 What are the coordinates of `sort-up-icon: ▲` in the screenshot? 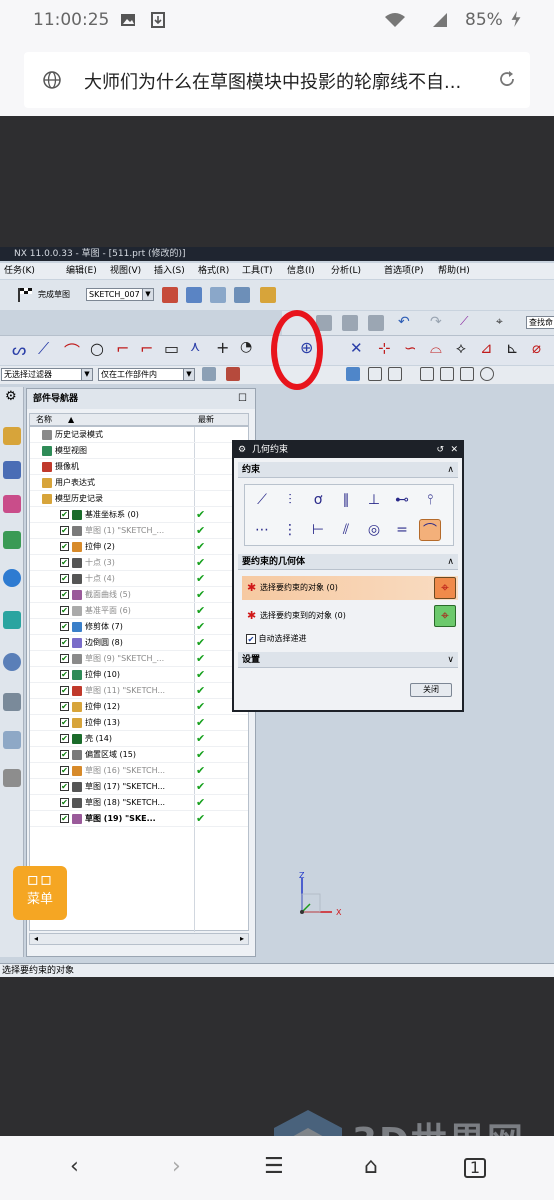 It's located at (71, 419).